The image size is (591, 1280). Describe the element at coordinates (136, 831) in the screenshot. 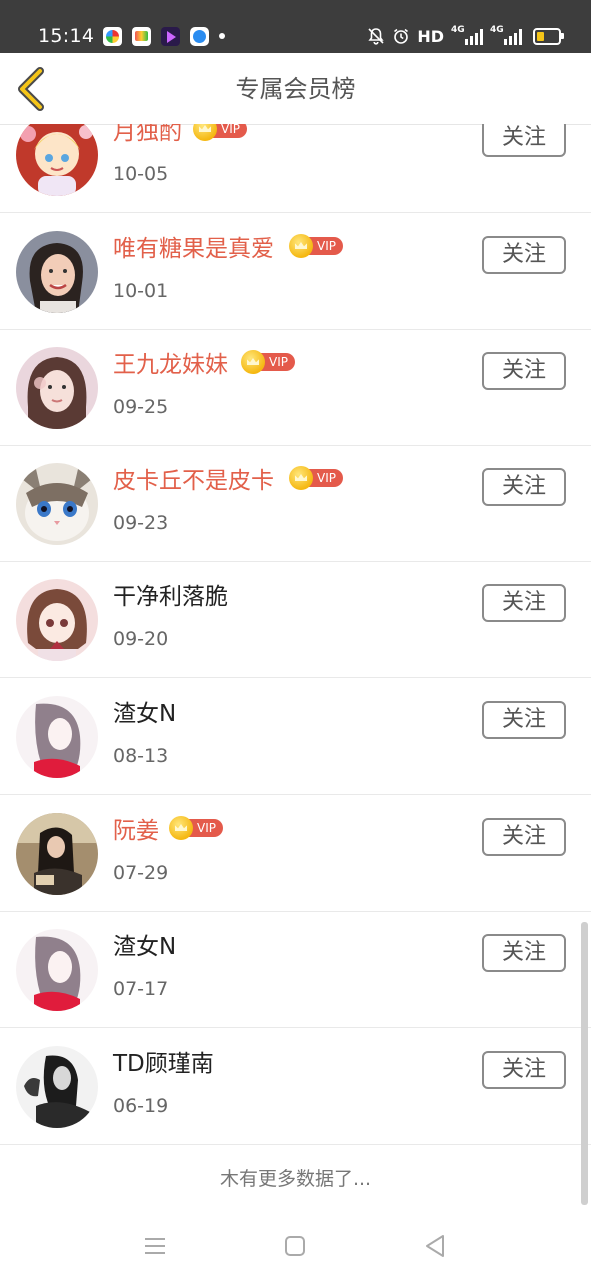

I see `member-name: 阮姜` at that location.